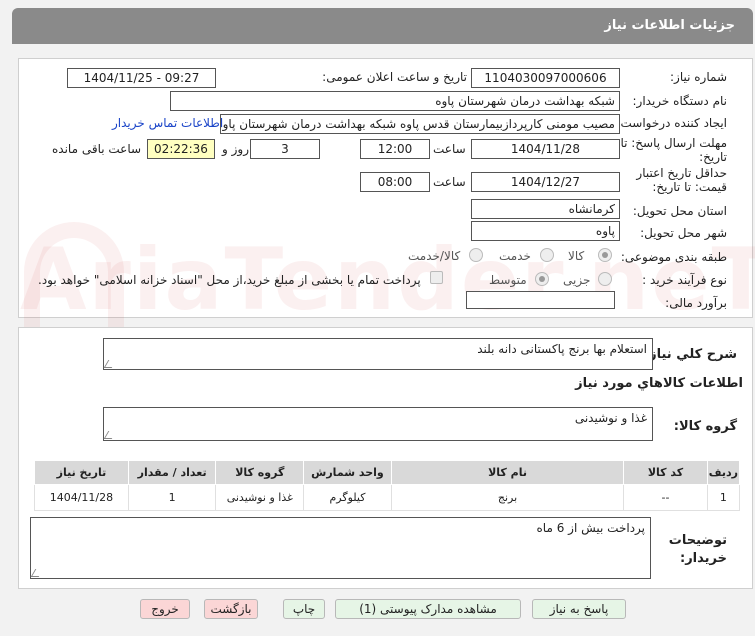  Describe the element at coordinates (476, 255) in the screenshot. I see `radio-category-goods-service` at that location.